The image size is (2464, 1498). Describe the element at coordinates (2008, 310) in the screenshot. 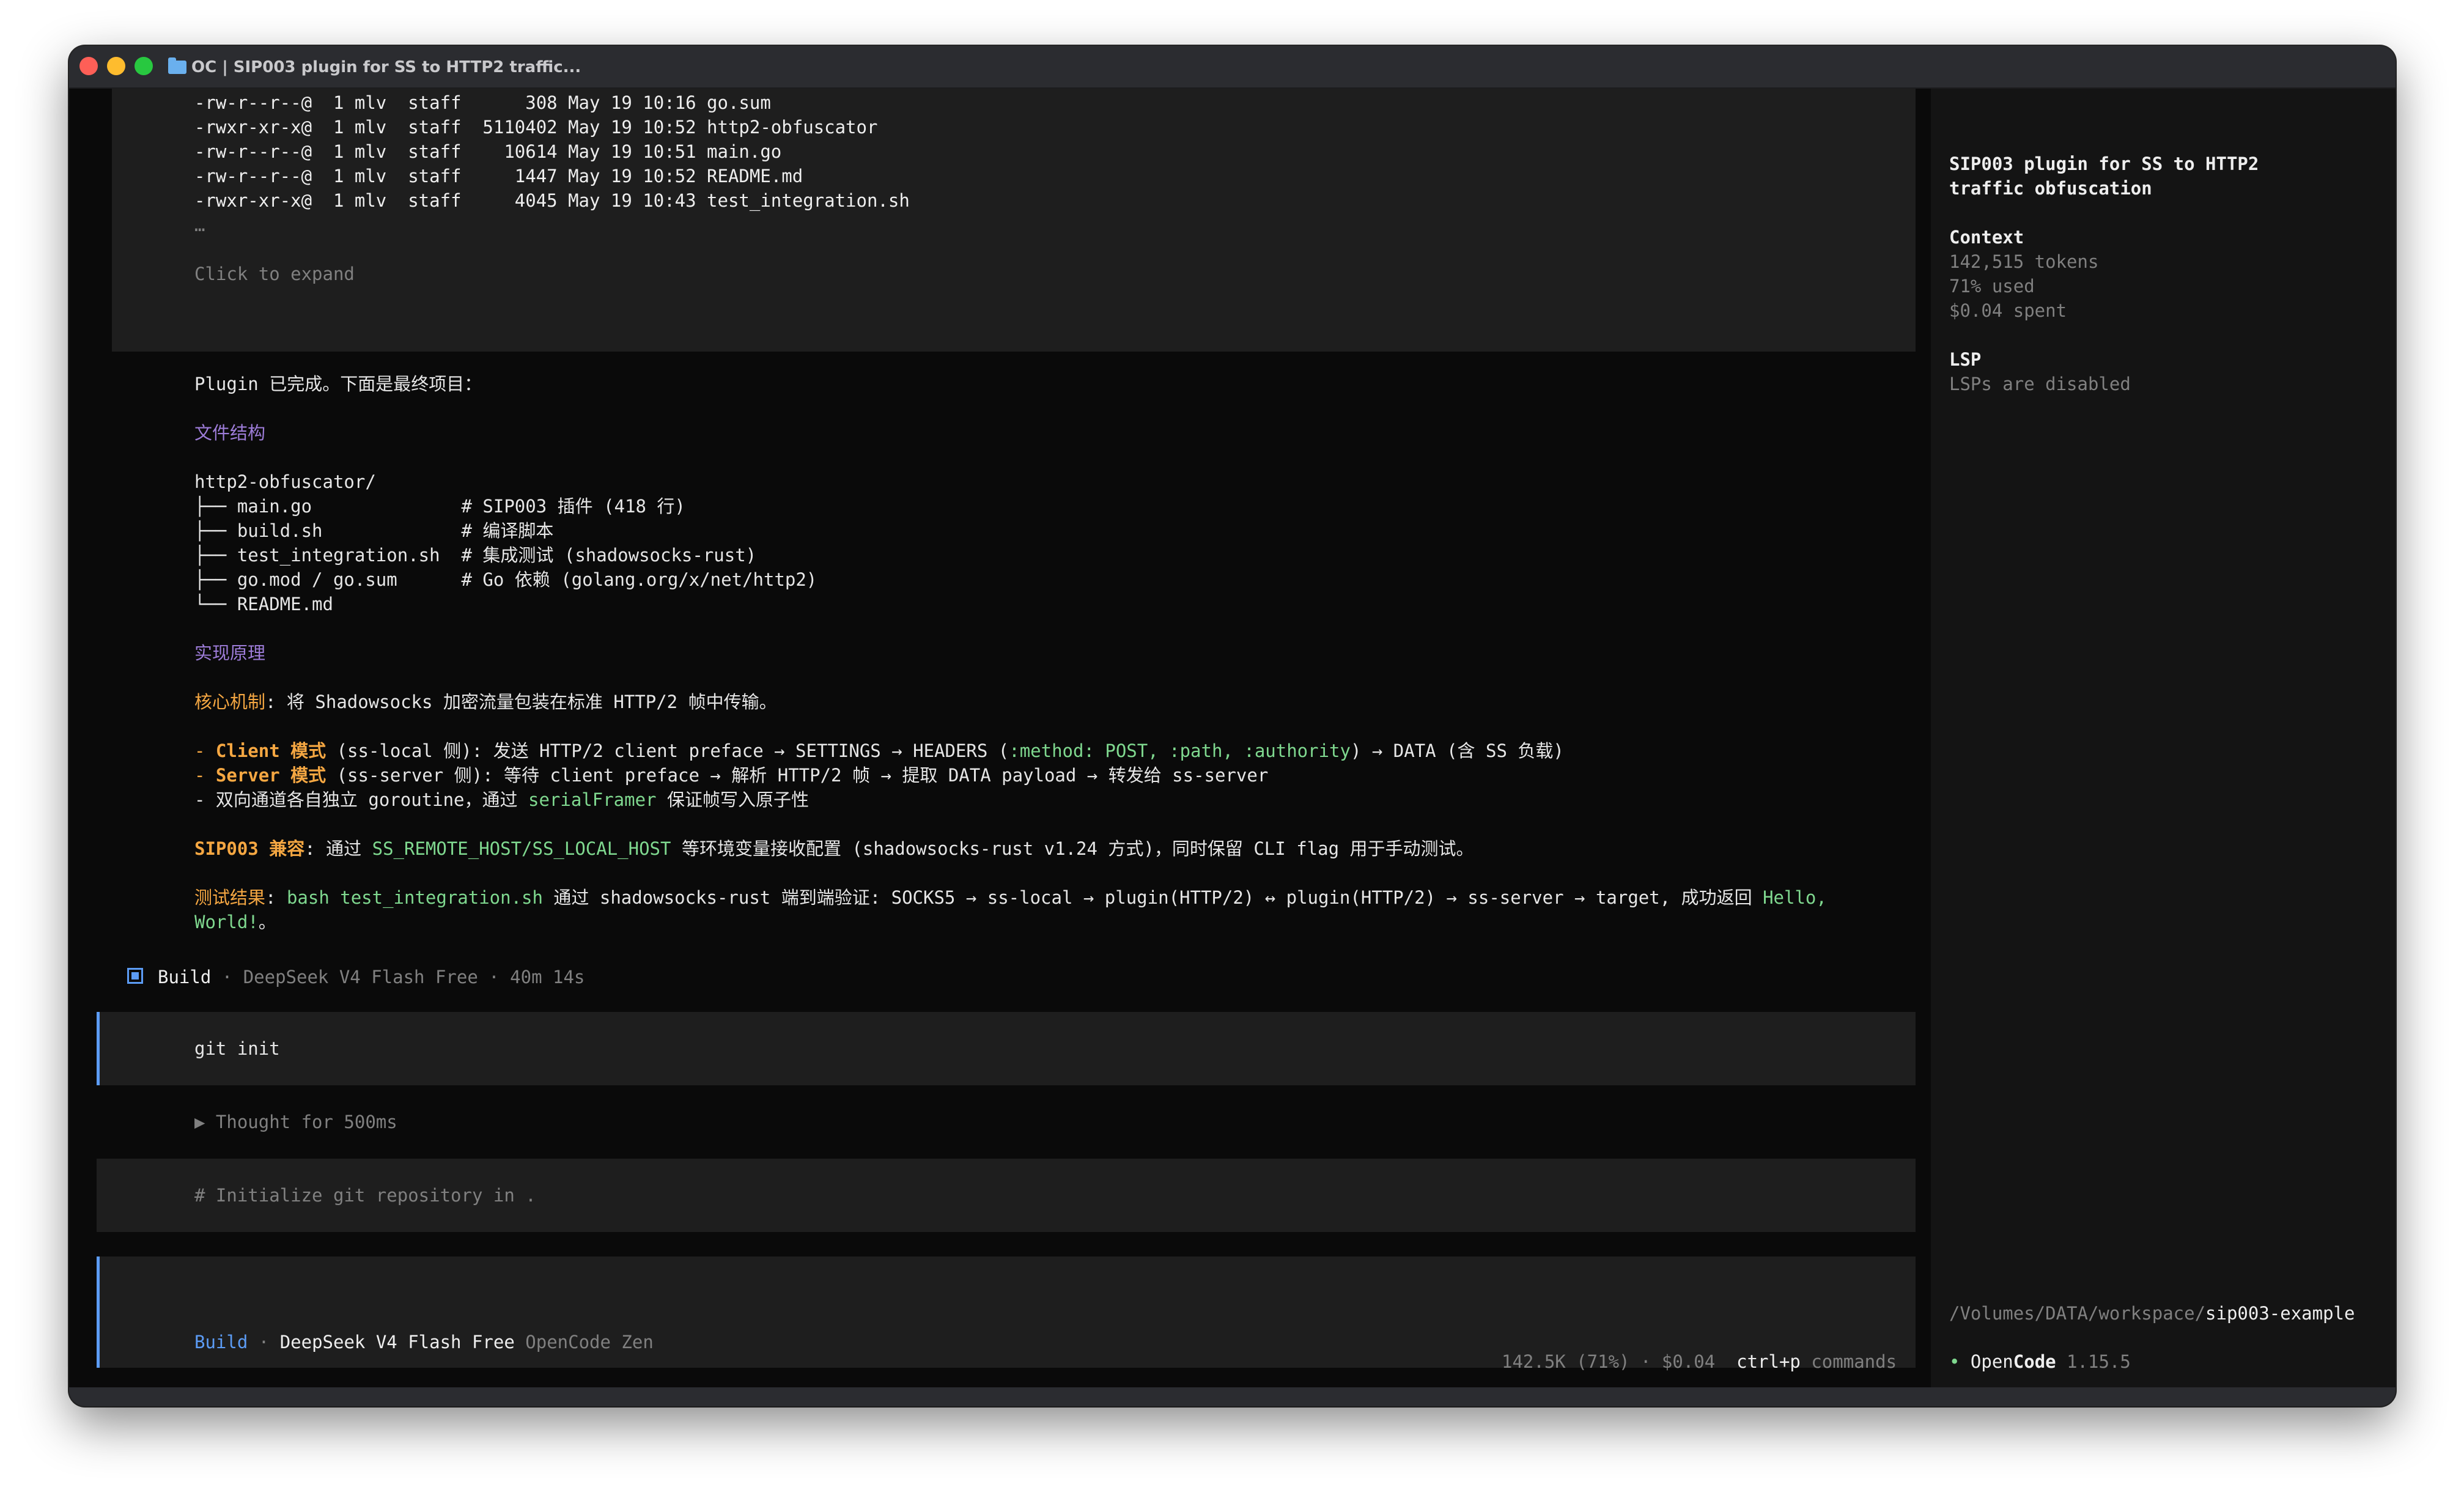

I see `context-spent: $0.04 spent` at that location.